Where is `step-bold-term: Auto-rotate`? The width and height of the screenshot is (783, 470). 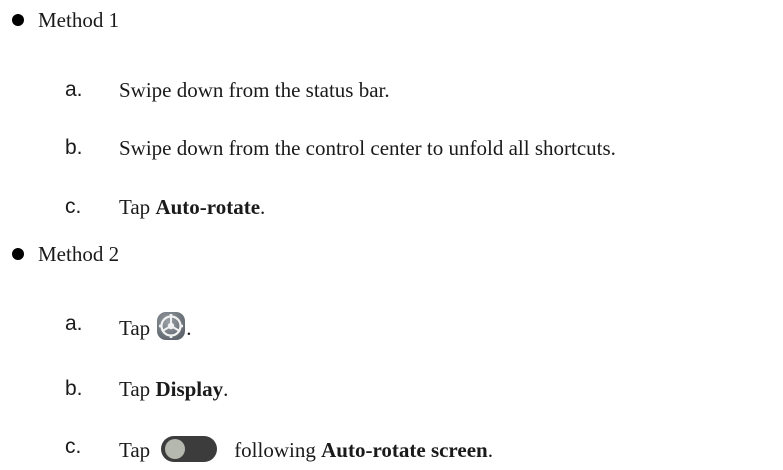 step-bold-term: Auto-rotate is located at coordinates (208, 207).